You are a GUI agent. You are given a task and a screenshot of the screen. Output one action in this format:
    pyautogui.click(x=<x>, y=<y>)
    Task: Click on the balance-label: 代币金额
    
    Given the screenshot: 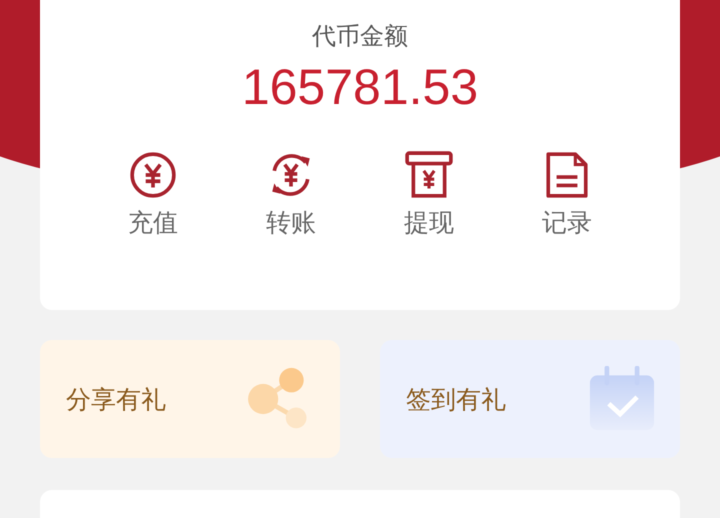 What is the action you would take?
    pyautogui.click(x=360, y=36)
    